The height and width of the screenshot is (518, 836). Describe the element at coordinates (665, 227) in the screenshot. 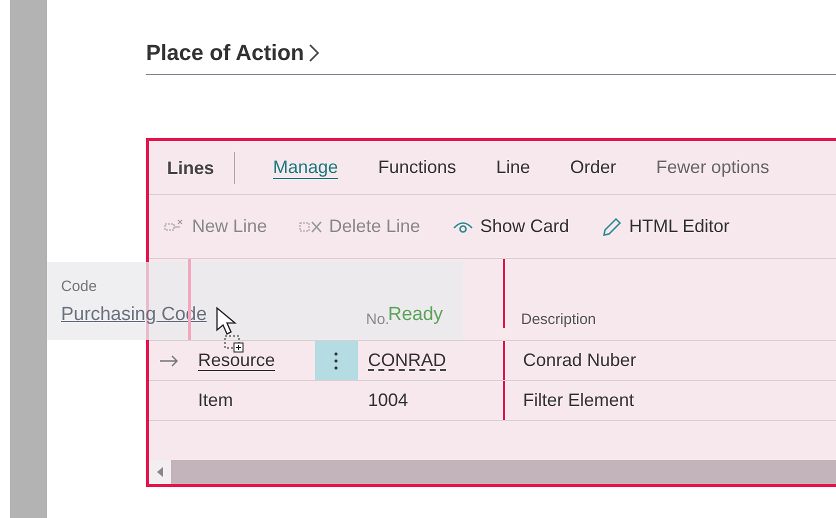

I see `action-button: HTML Editor` at that location.